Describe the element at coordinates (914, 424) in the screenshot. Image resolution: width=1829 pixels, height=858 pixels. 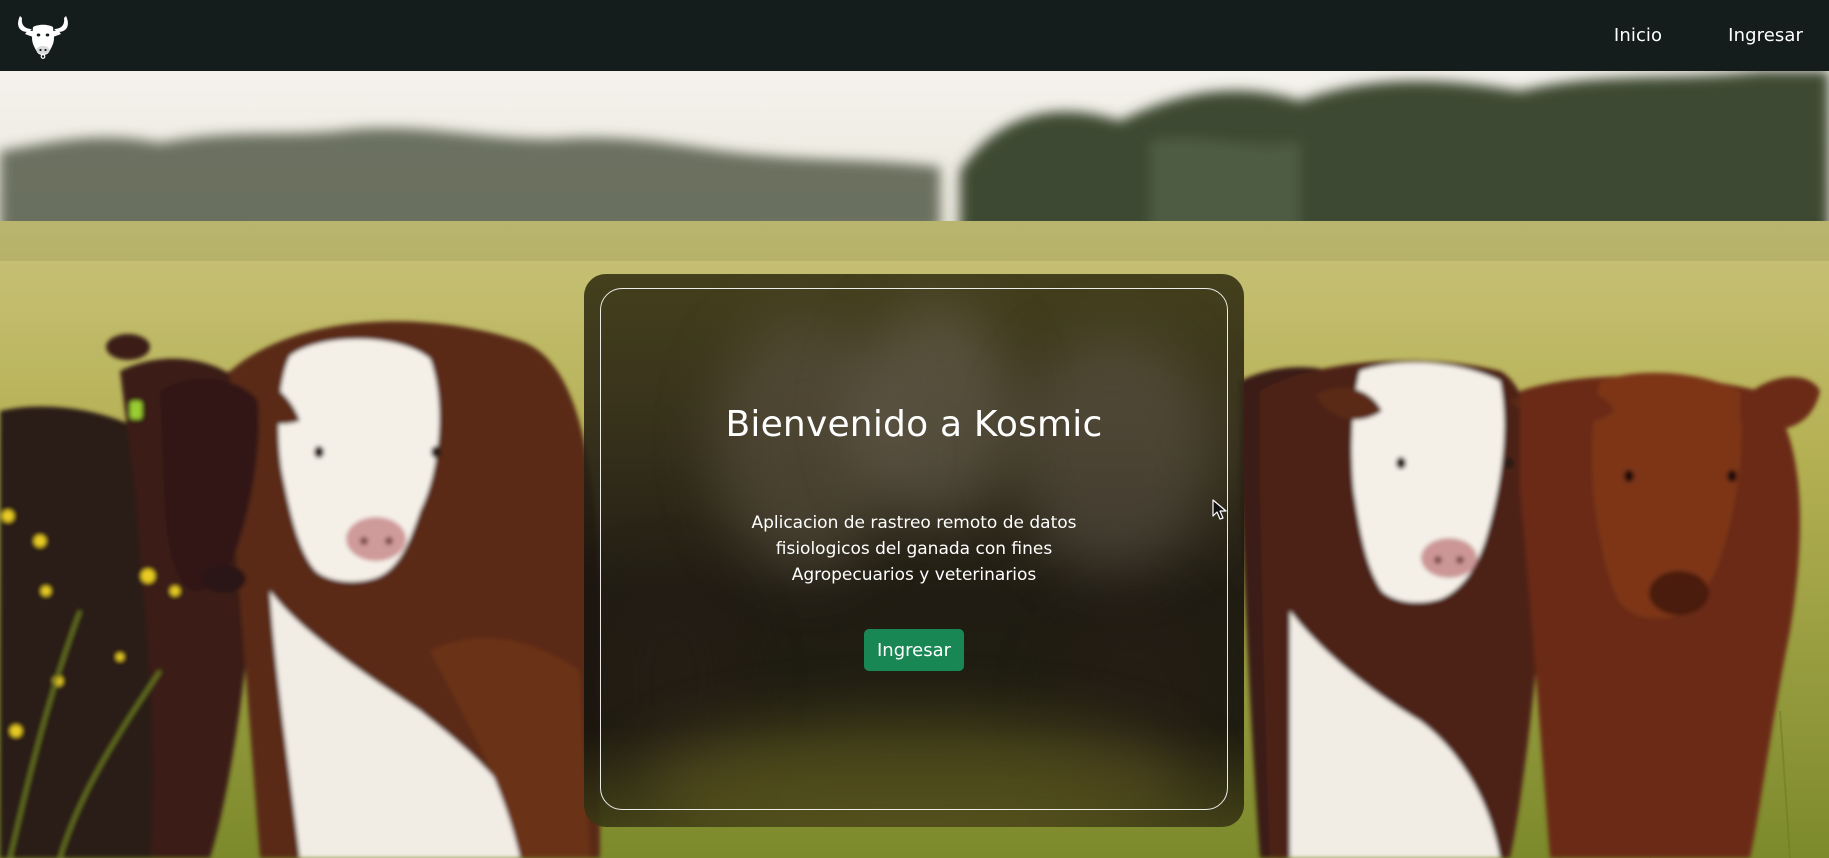
I see `welcome-title: Bienvenido a Kosmic` at that location.